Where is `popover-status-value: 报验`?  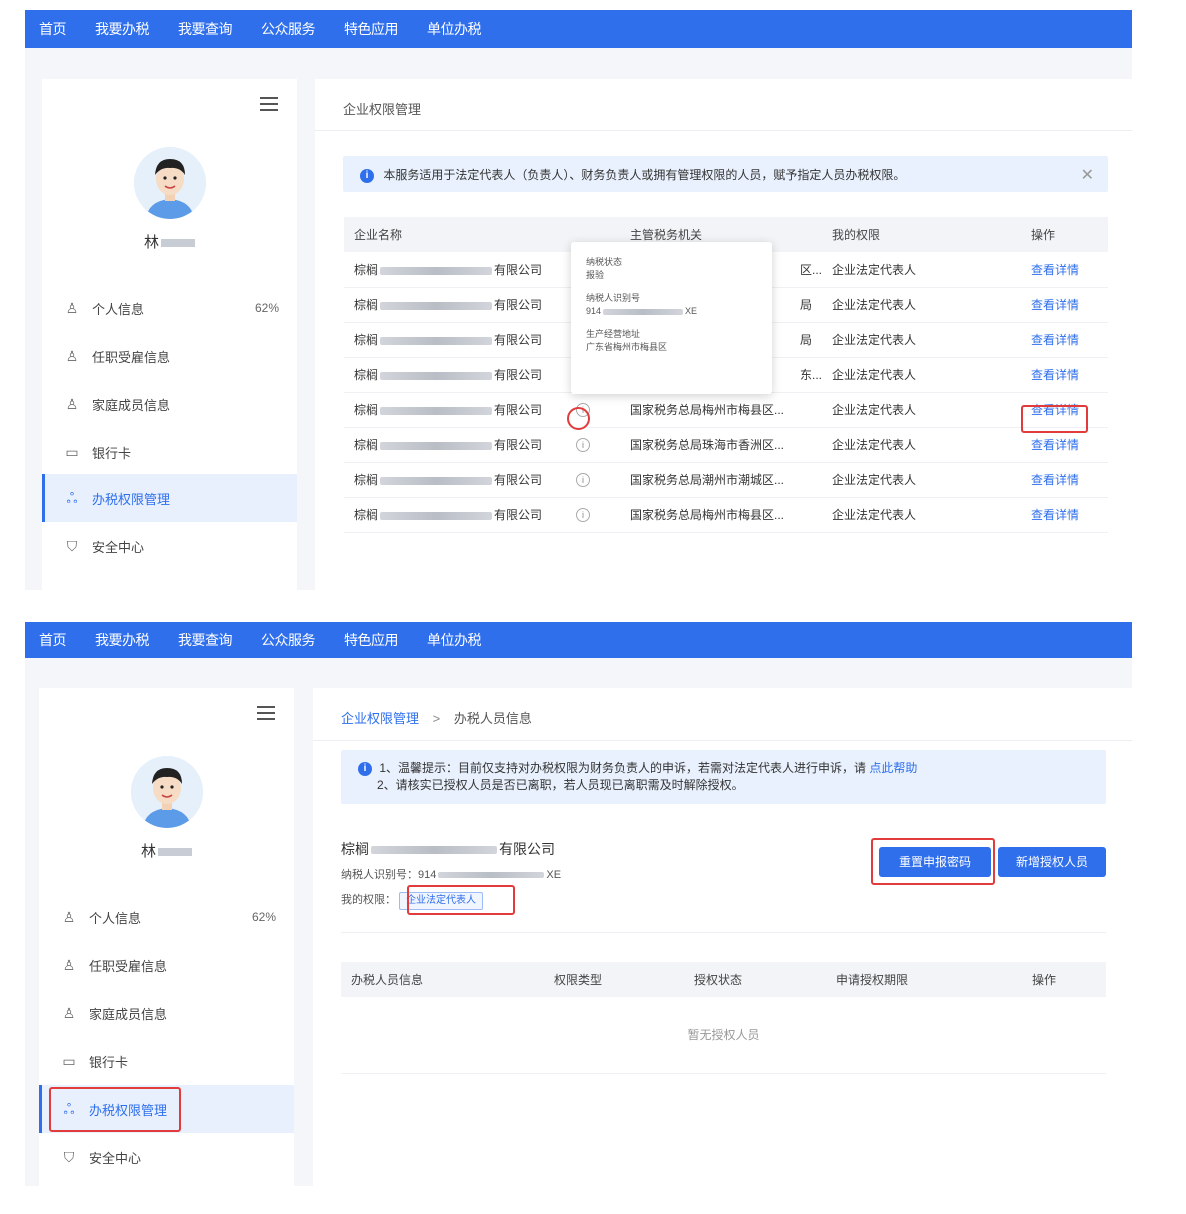 popover-status-value: 报验 is located at coordinates (595, 275).